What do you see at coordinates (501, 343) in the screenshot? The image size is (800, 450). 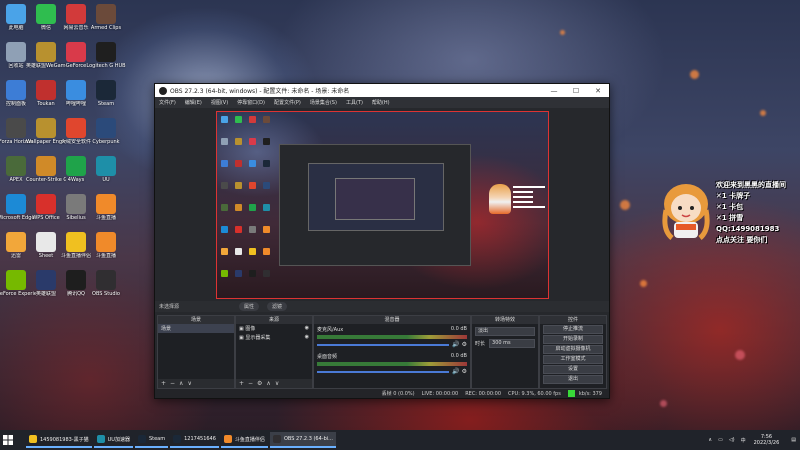 I see `duration-value: 300 ms` at bounding box center [501, 343].